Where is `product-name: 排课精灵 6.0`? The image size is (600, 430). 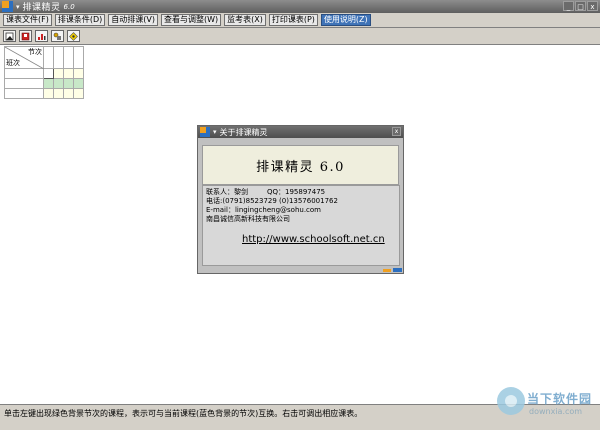
product-name: 排课精灵 6.0 is located at coordinates (300, 167).